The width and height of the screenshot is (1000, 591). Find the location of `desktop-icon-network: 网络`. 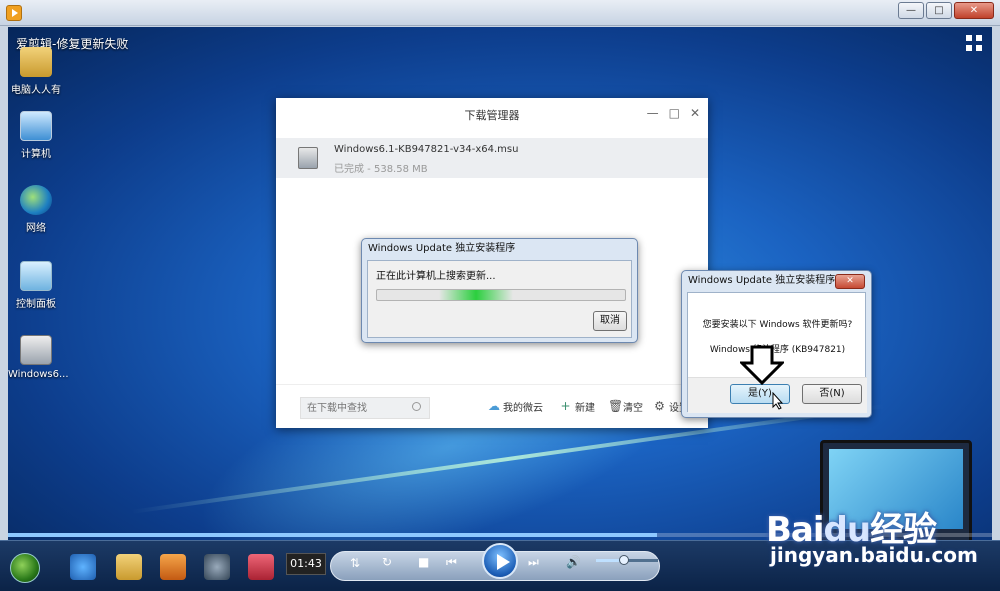

desktop-icon-network: 网络 is located at coordinates (36, 209).